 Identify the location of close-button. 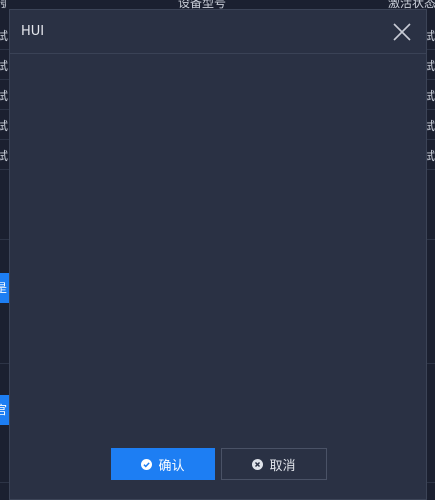
(402, 32).